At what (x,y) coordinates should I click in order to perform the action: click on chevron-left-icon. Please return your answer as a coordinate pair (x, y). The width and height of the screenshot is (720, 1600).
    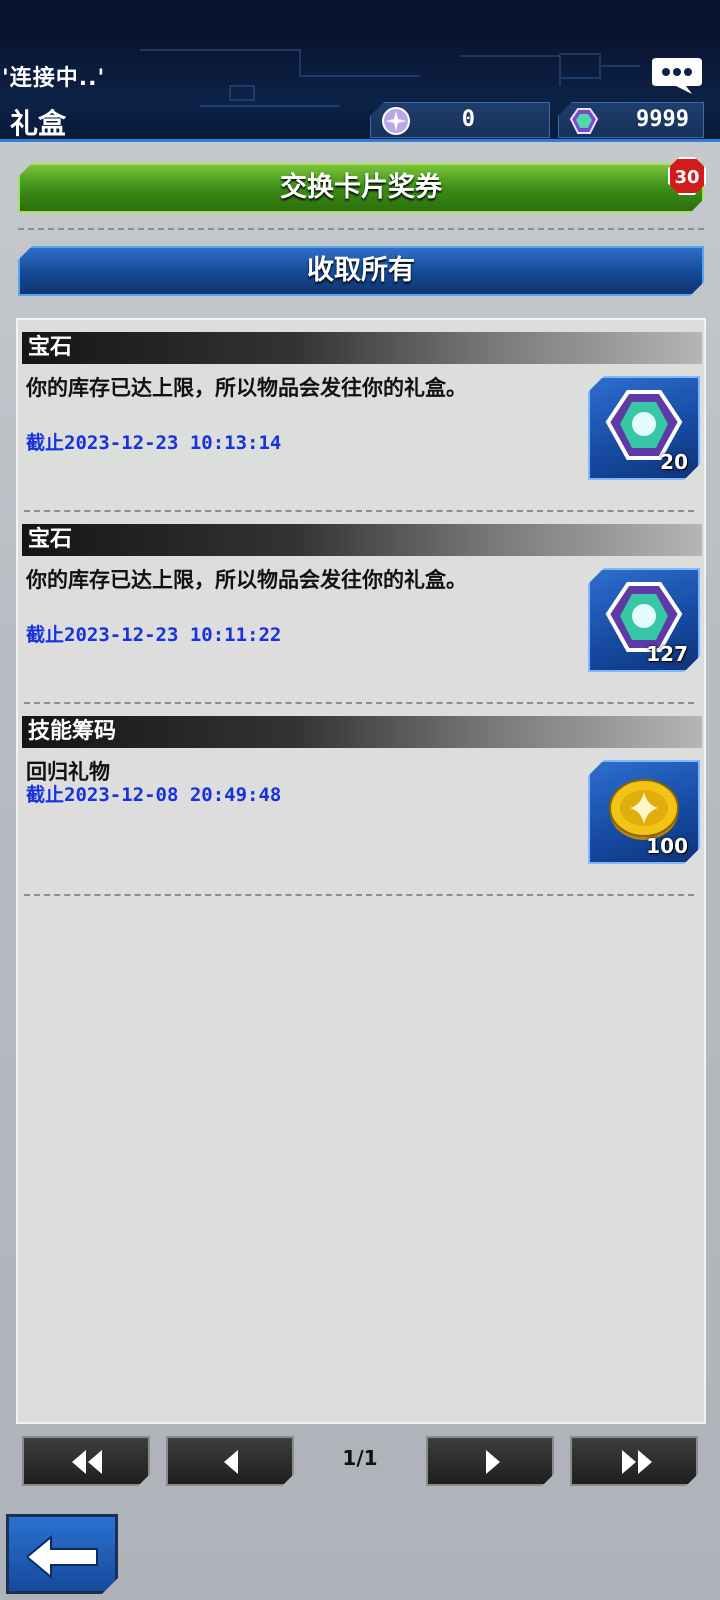
    Looking at the image, I should click on (232, 1462).